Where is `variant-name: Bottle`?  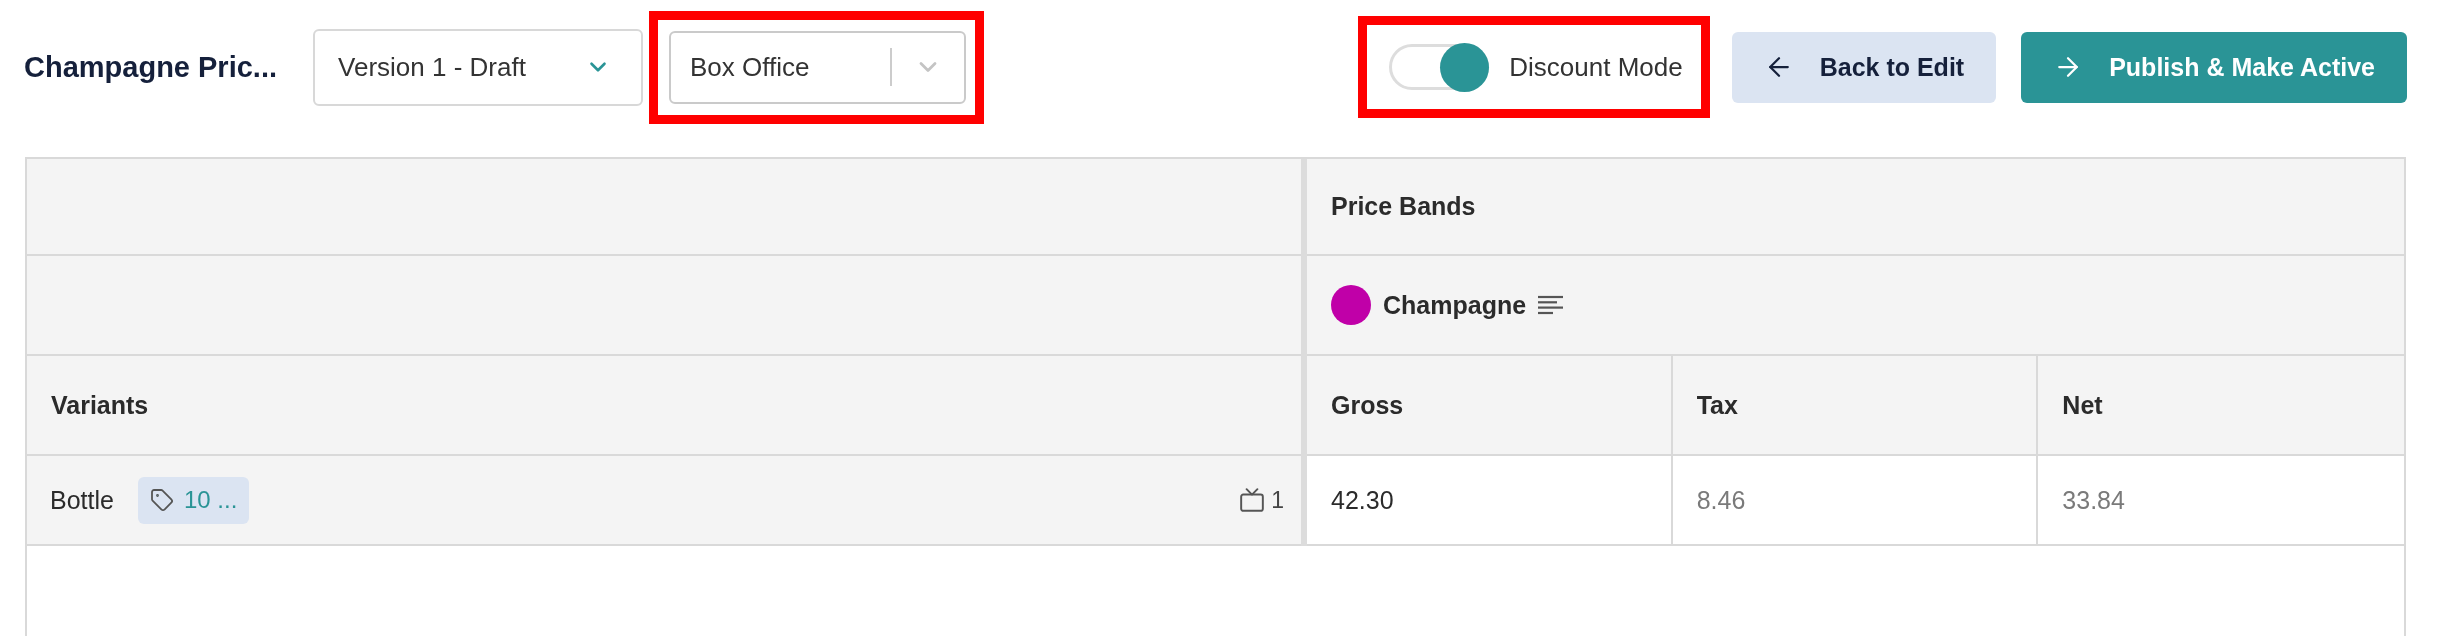
variant-name: Bottle is located at coordinates (82, 500).